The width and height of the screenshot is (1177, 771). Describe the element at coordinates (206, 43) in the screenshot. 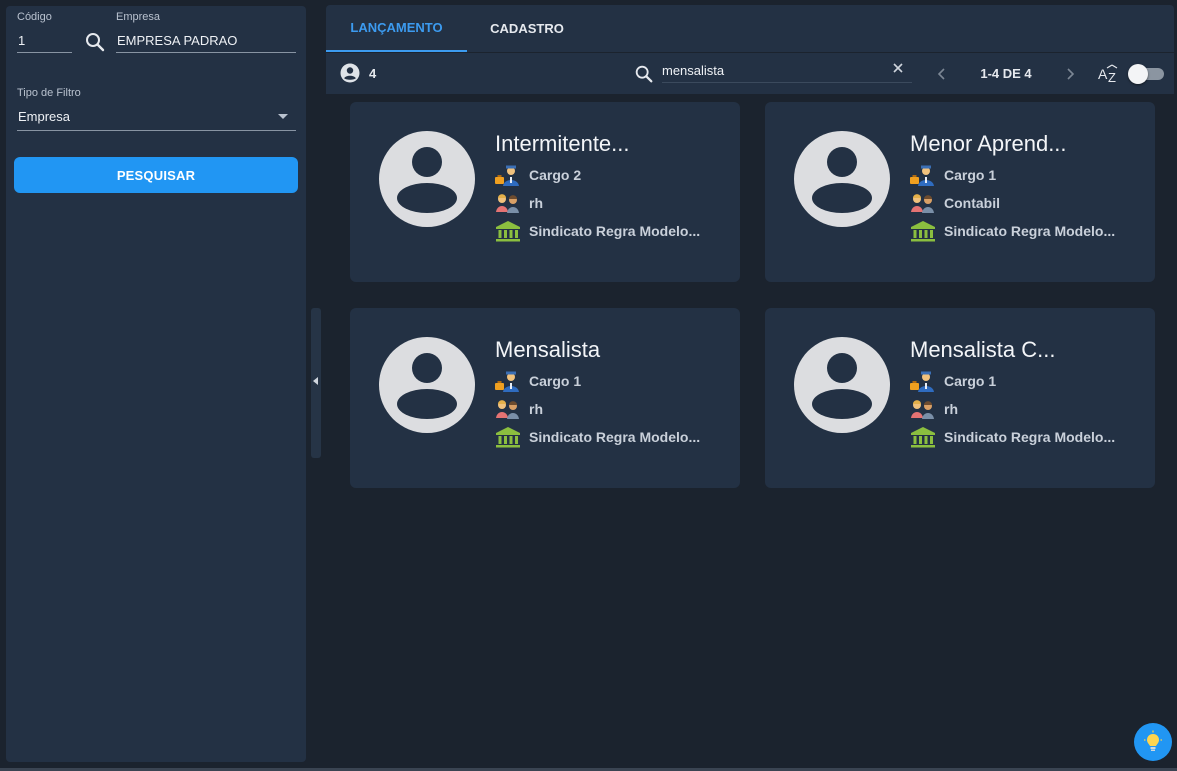

I see `empresa-input` at that location.